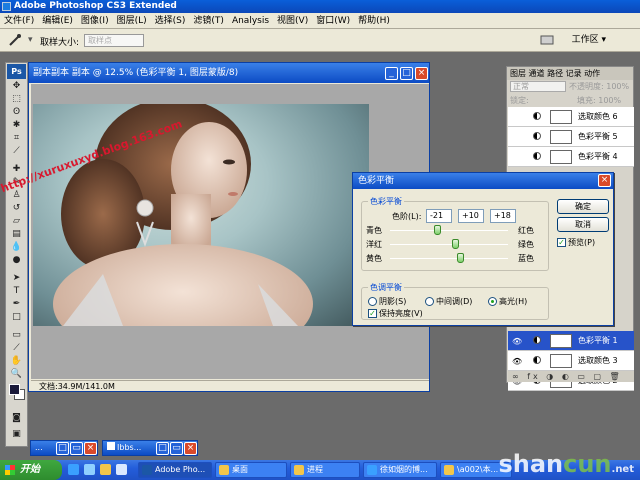 This screenshot has height=480, width=640. I want to click on layer-name: 色彩平衡 1, so click(598, 340).